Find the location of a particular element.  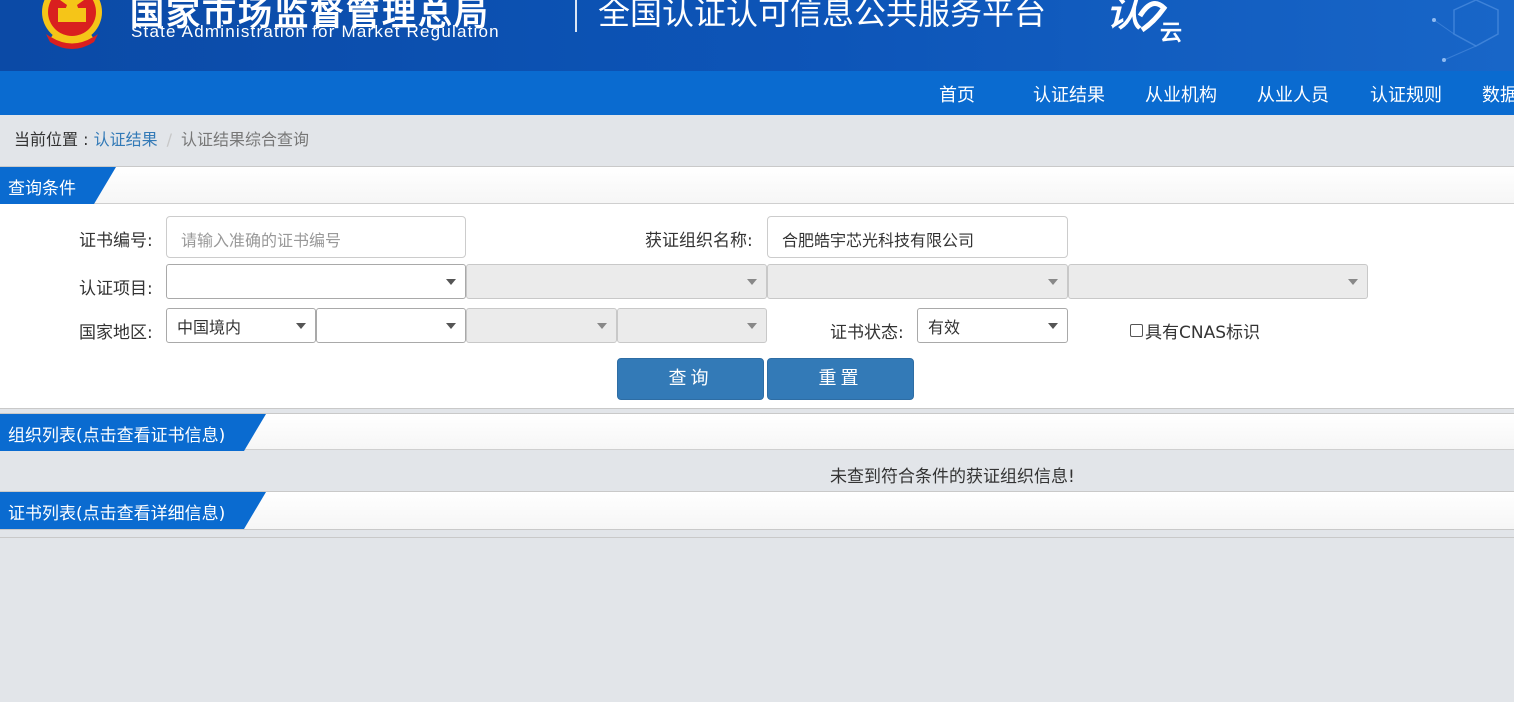

nav-item-data: 数据 is located at coordinates (1498, 94).